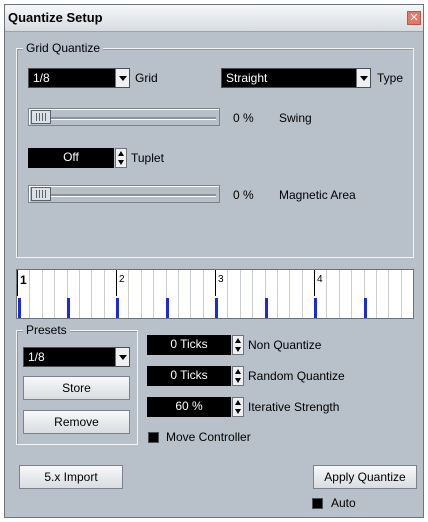 Image resolution: width=428 pixels, height=522 pixels. What do you see at coordinates (76, 357) in the screenshot?
I see `presets-dropdown: 1/8` at bounding box center [76, 357].